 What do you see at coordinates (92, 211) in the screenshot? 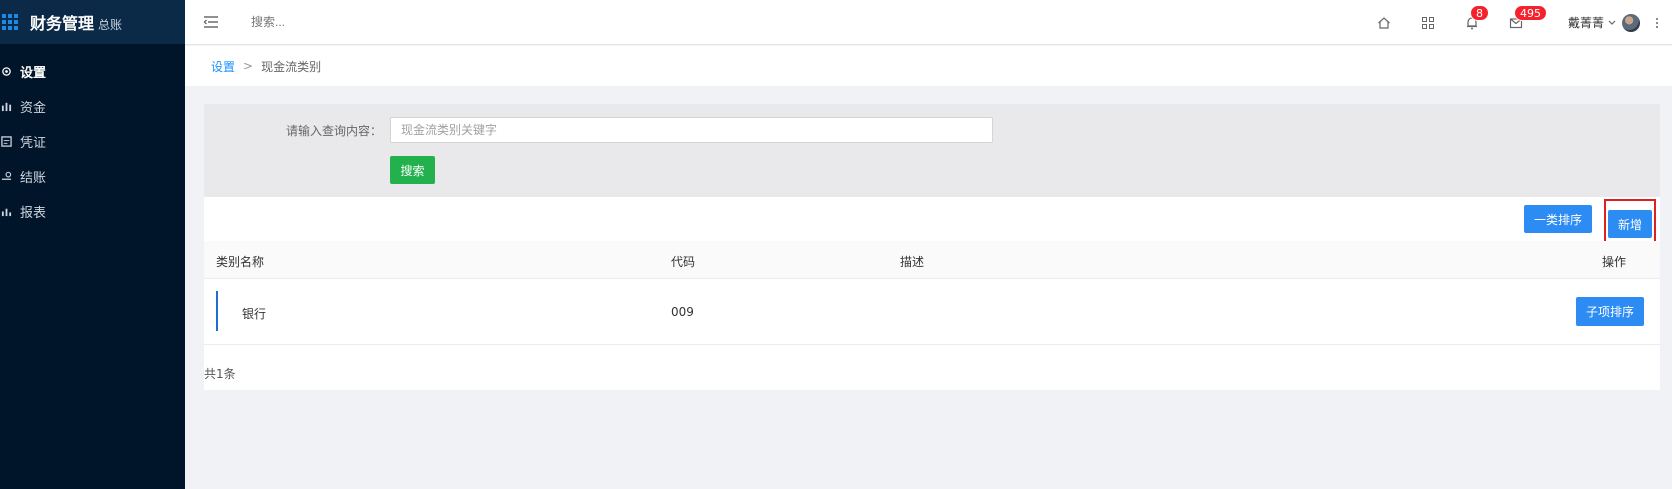
I see `sidebar-item-reports: 报表` at bounding box center [92, 211].